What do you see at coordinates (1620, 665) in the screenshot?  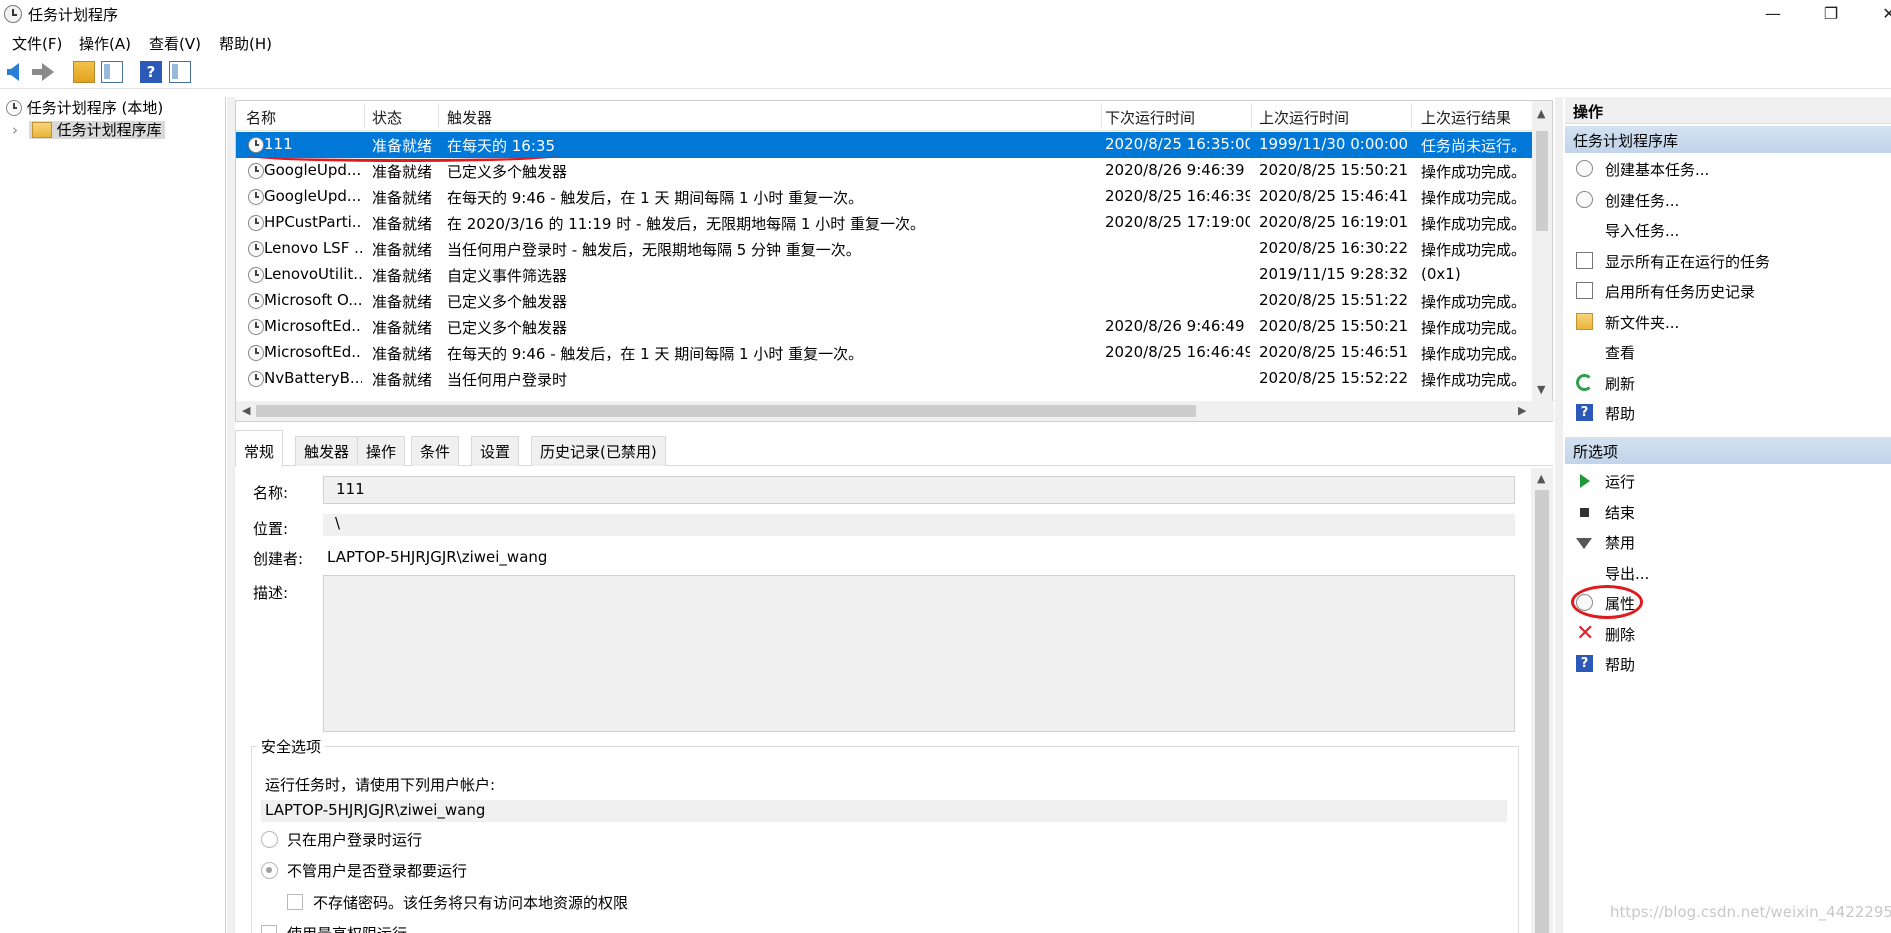 I see `action-item-label: 帮助` at bounding box center [1620, 665].